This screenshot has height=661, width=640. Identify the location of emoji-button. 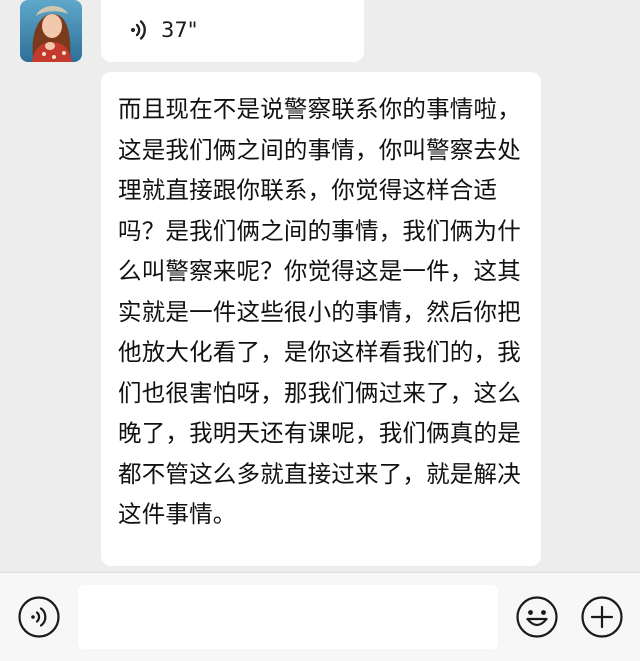
(537, 617).